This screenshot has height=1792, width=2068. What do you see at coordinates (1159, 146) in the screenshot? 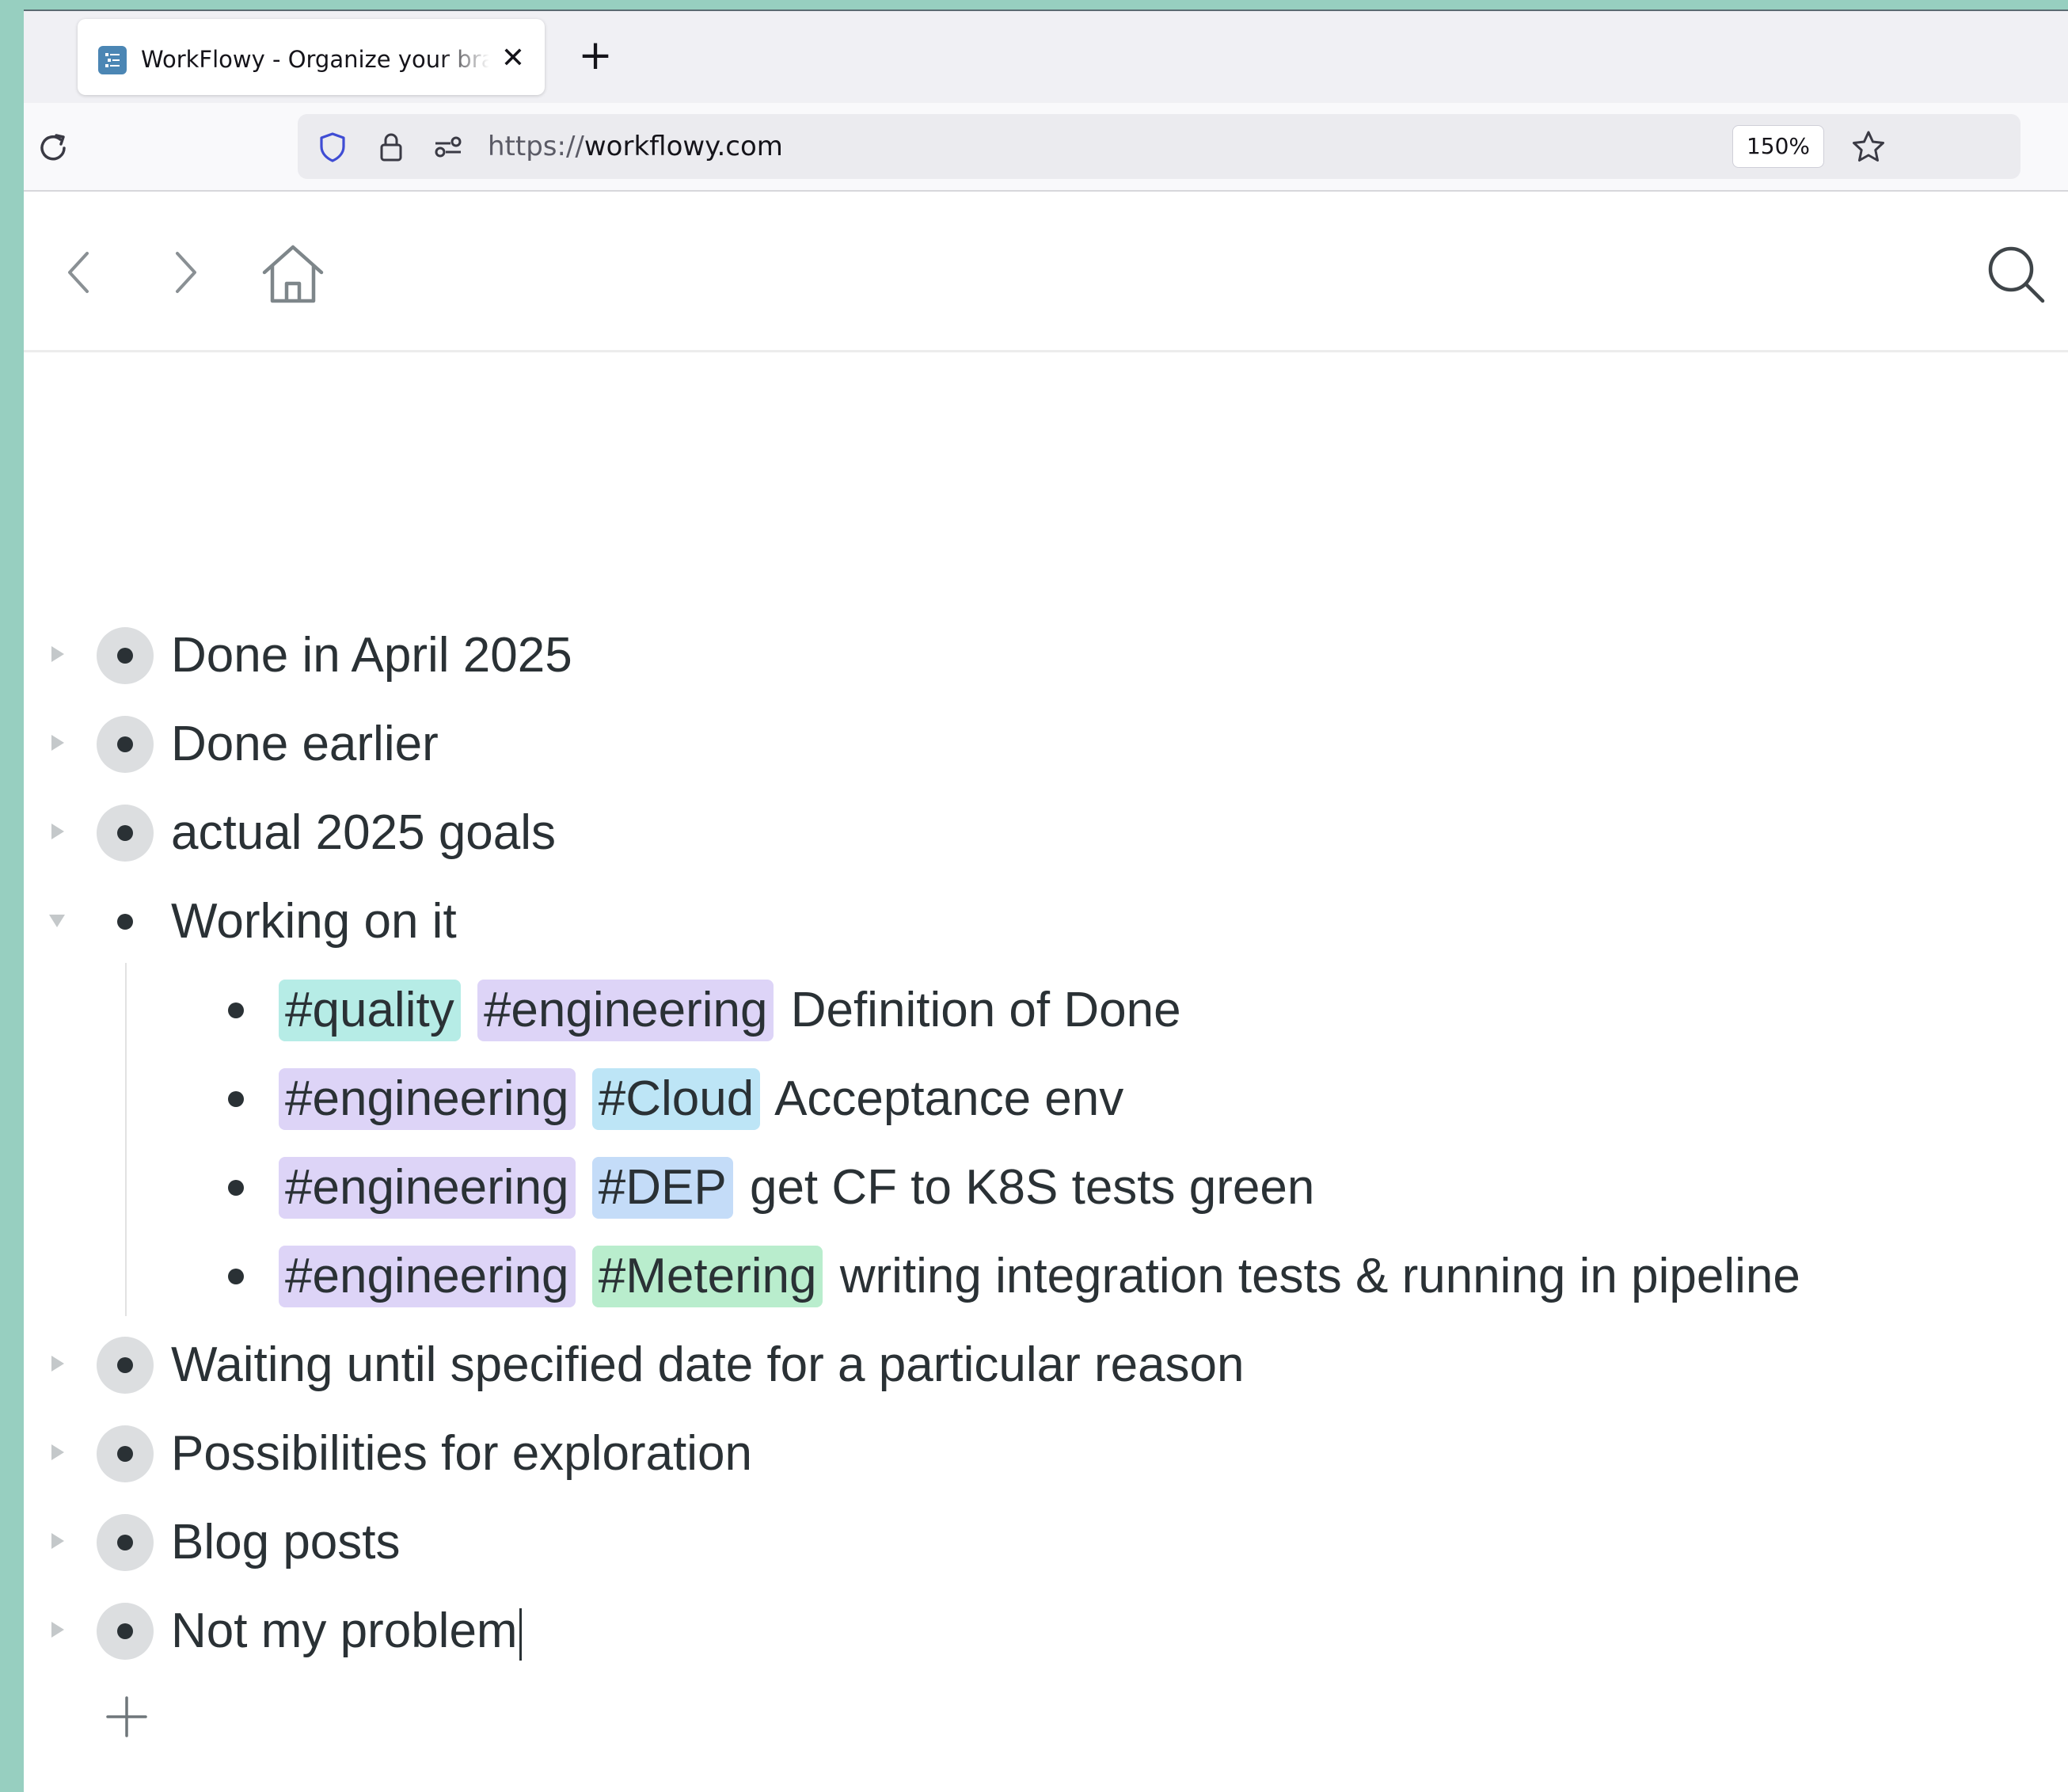
I see `url-bar: https://workflowy.com 150%` at bounding box center [1159, 146].